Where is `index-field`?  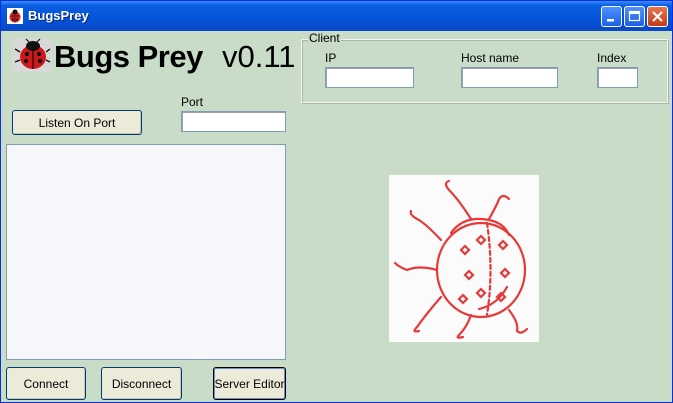
index-field is located at coordinates (617, 77).